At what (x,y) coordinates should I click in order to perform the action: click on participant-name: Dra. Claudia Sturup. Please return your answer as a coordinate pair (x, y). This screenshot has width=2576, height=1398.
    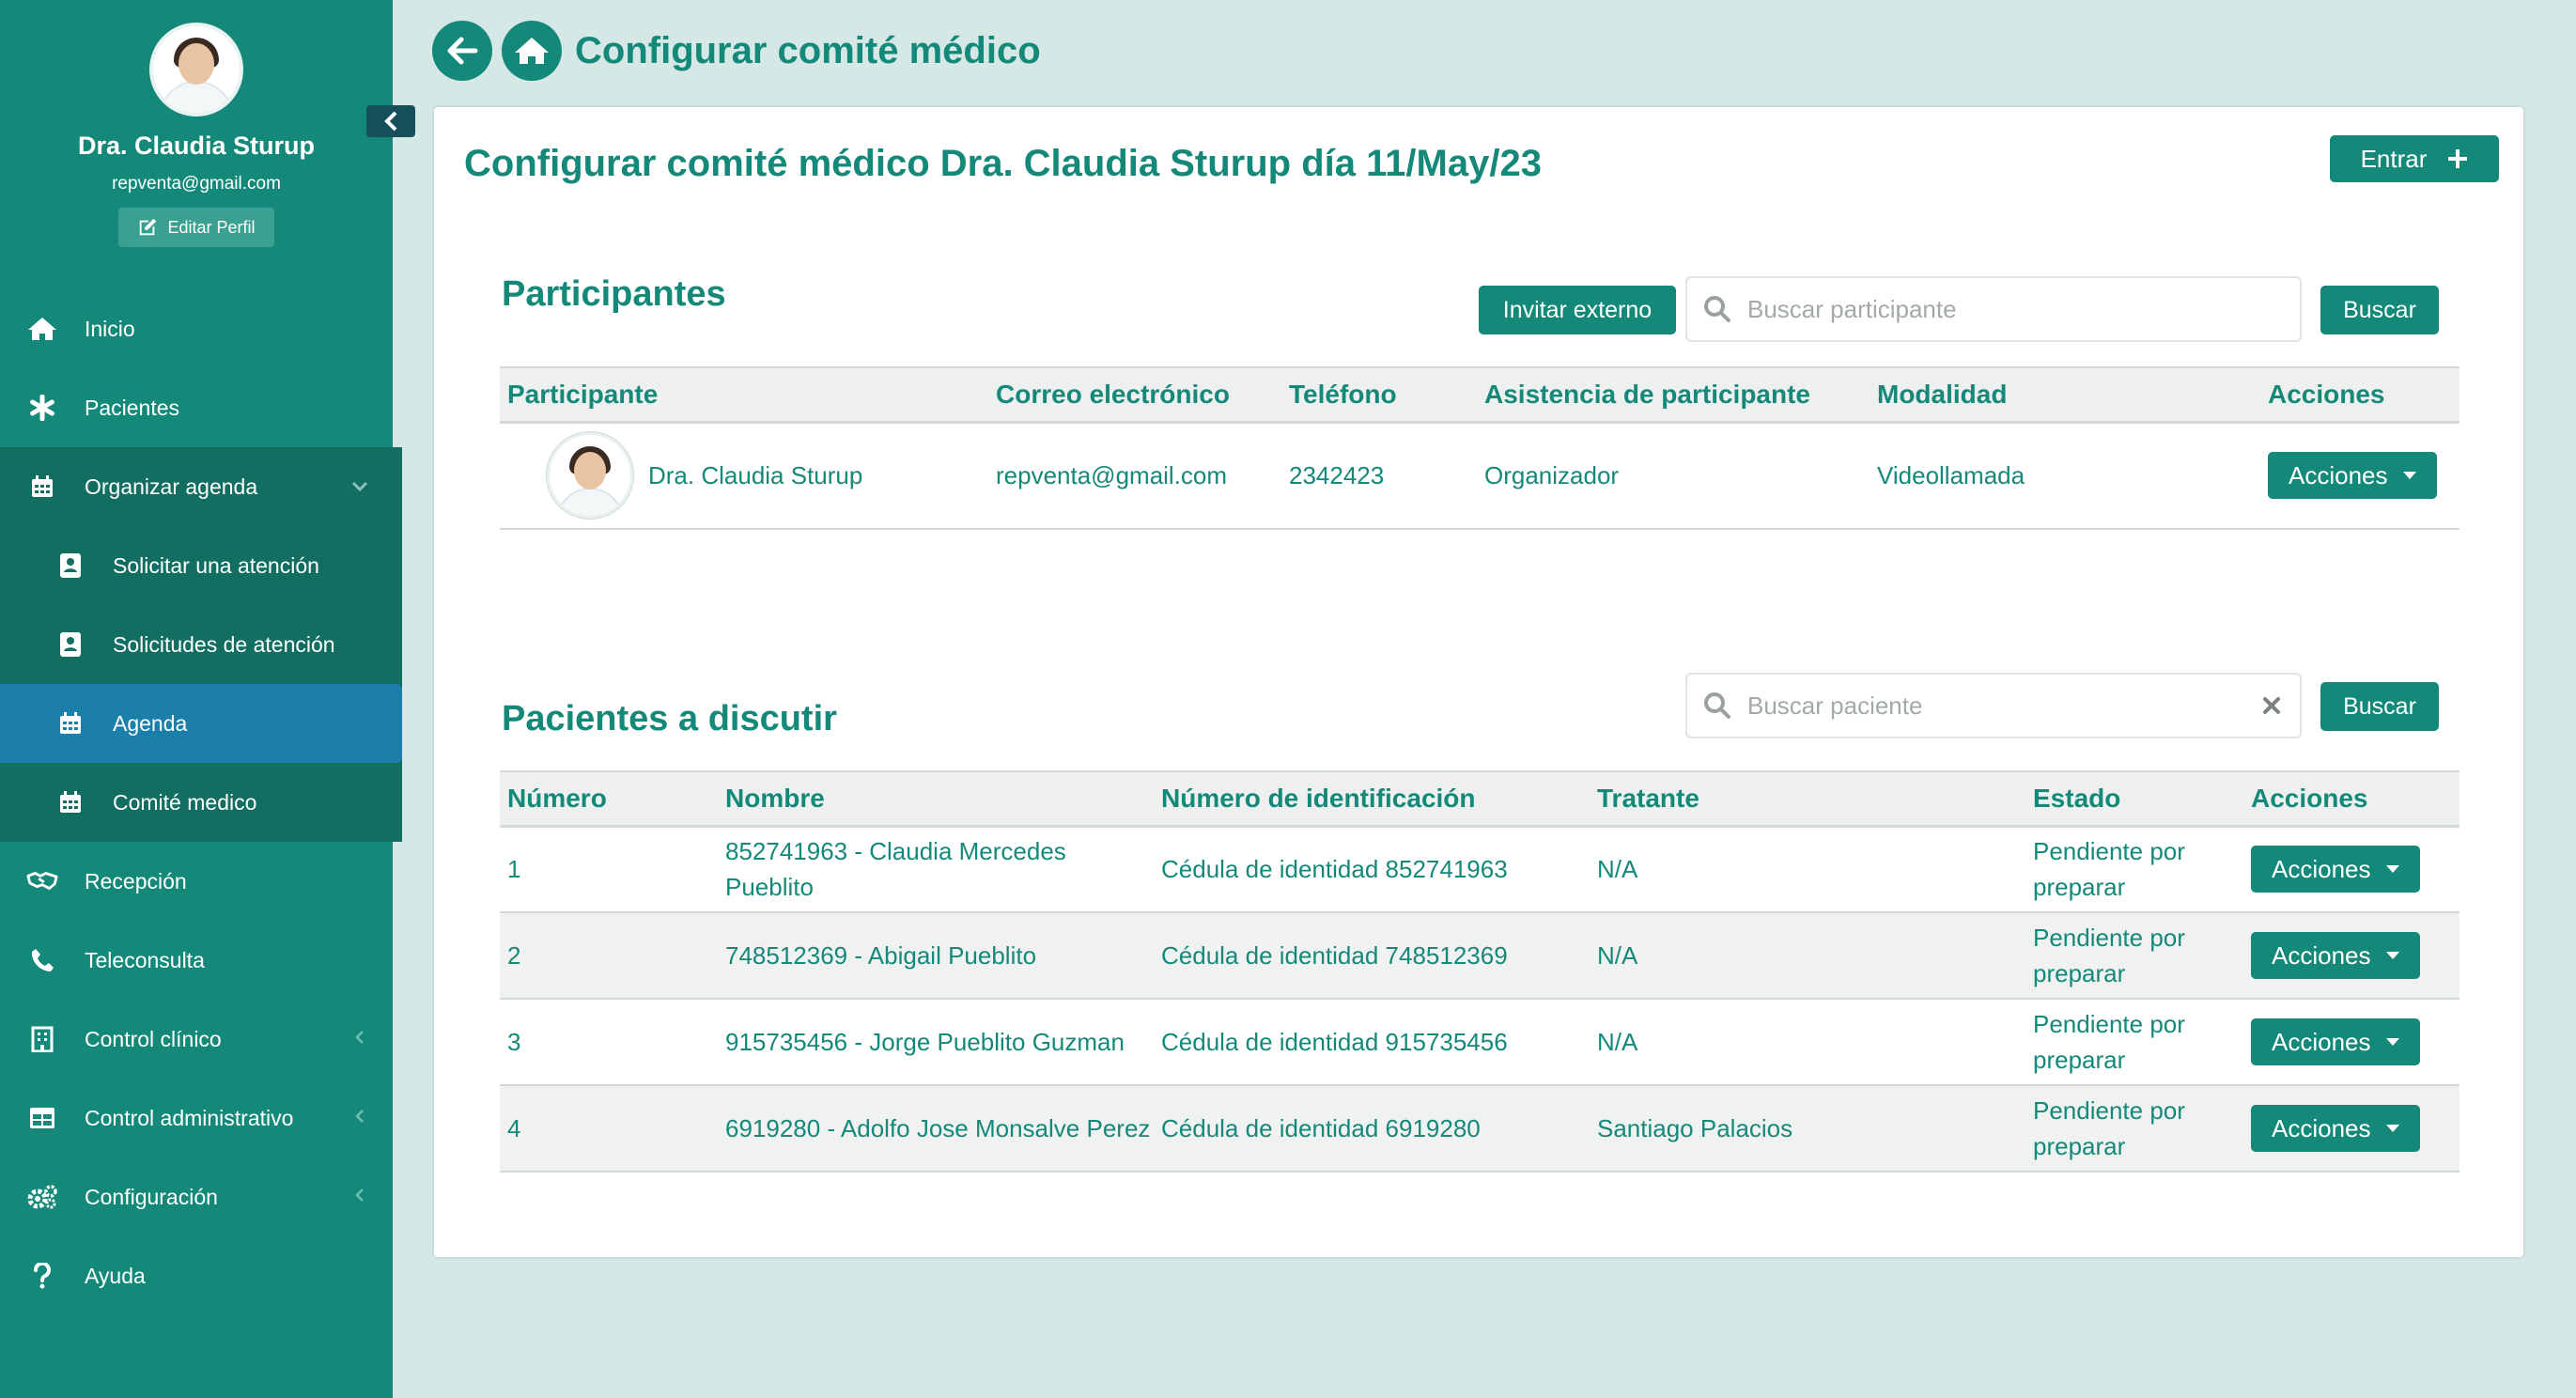
    Looking at the image, I should click on (755, 475).